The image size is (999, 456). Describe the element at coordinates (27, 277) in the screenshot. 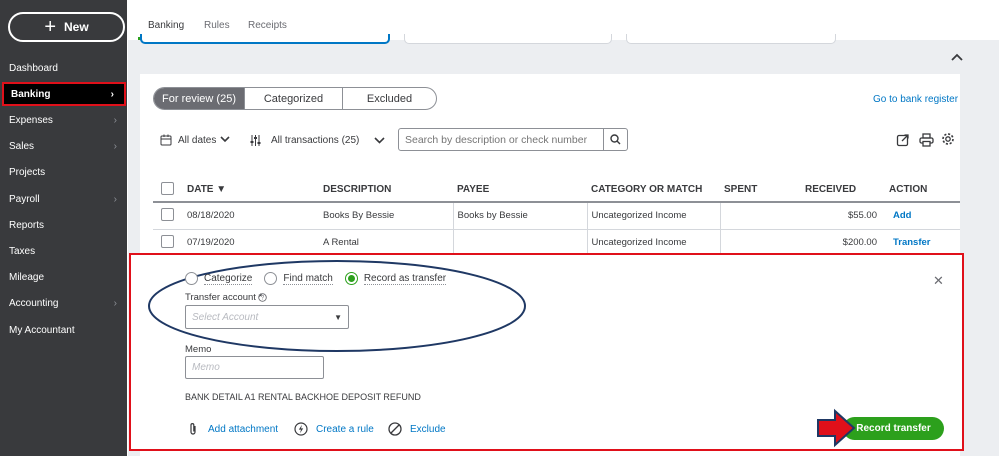

I see `sidebar-item-label: Mileage` at that location.